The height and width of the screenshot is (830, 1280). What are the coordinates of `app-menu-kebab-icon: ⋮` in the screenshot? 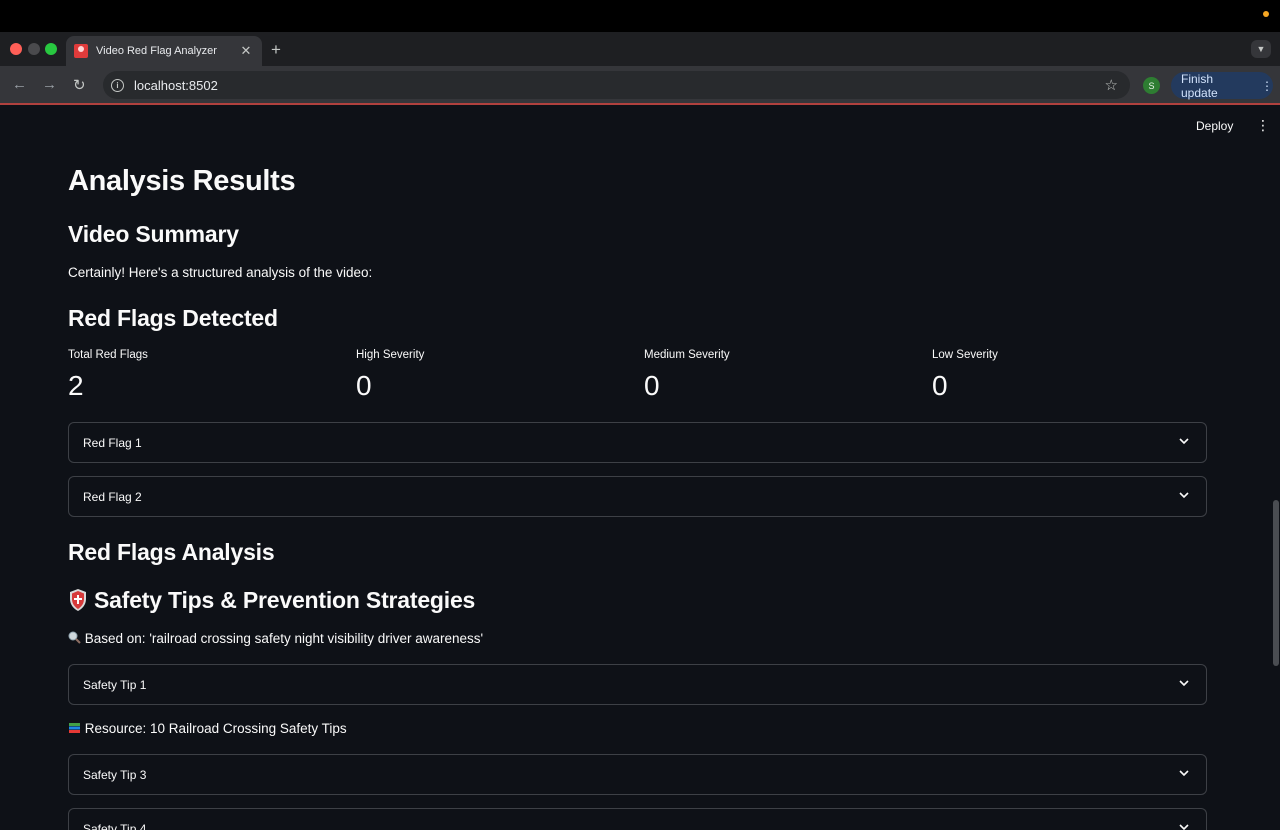 It's located at (1263, 125).